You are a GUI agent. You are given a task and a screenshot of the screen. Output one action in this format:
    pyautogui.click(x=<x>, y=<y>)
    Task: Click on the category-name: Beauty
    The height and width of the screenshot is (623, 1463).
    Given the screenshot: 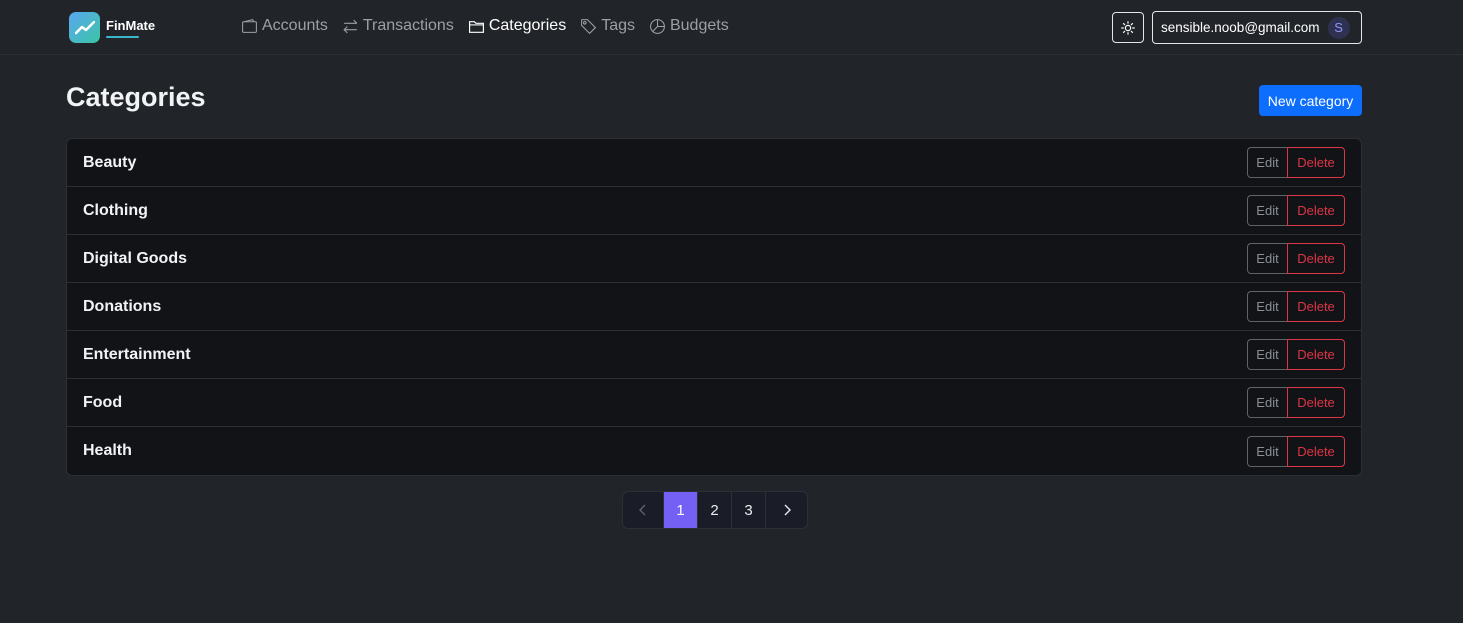 What is the action you would take?
    pyautogui.click(x=110, y=162)
    